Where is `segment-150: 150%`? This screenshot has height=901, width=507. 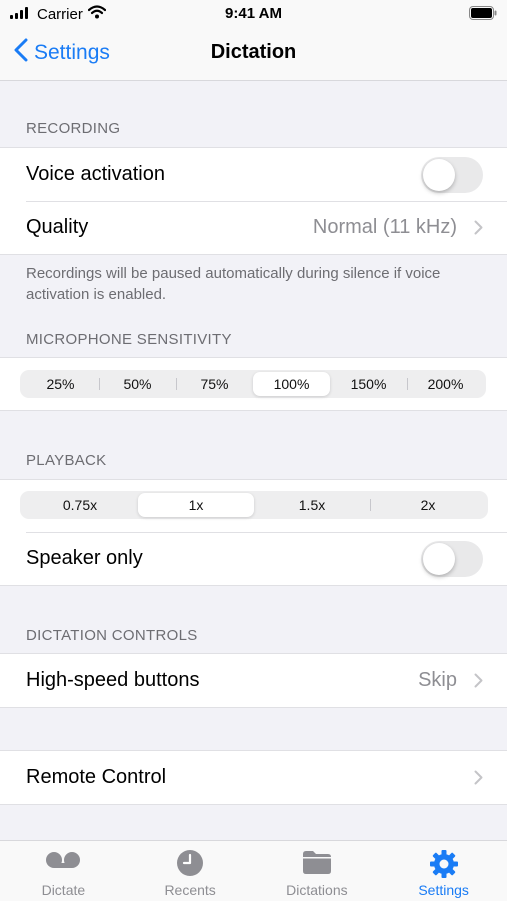
segment-150: 150% is located at coordinates (368, 384).